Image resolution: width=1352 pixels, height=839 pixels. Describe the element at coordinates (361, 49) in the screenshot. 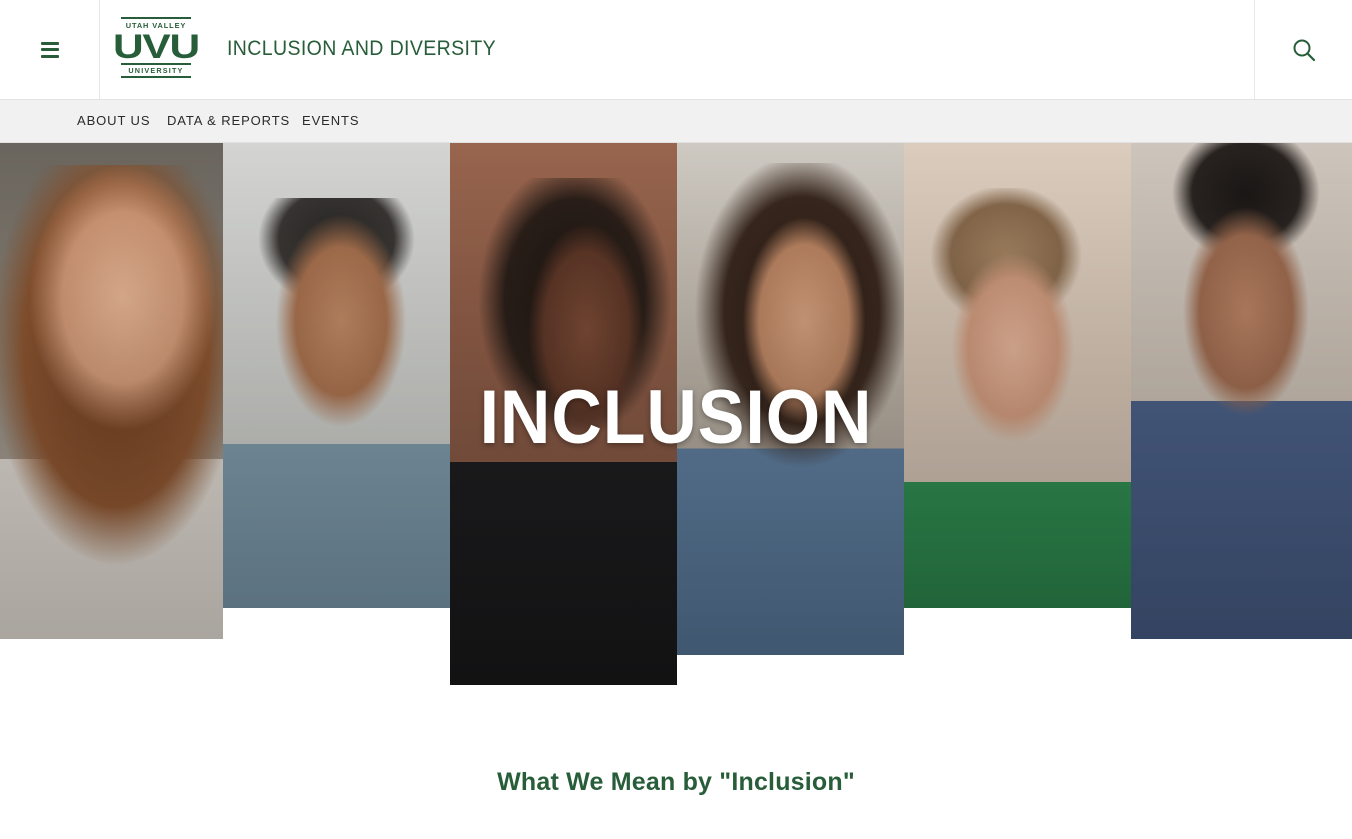

I see `site-title: INCLUSION AND DIVERSITY` at that location.